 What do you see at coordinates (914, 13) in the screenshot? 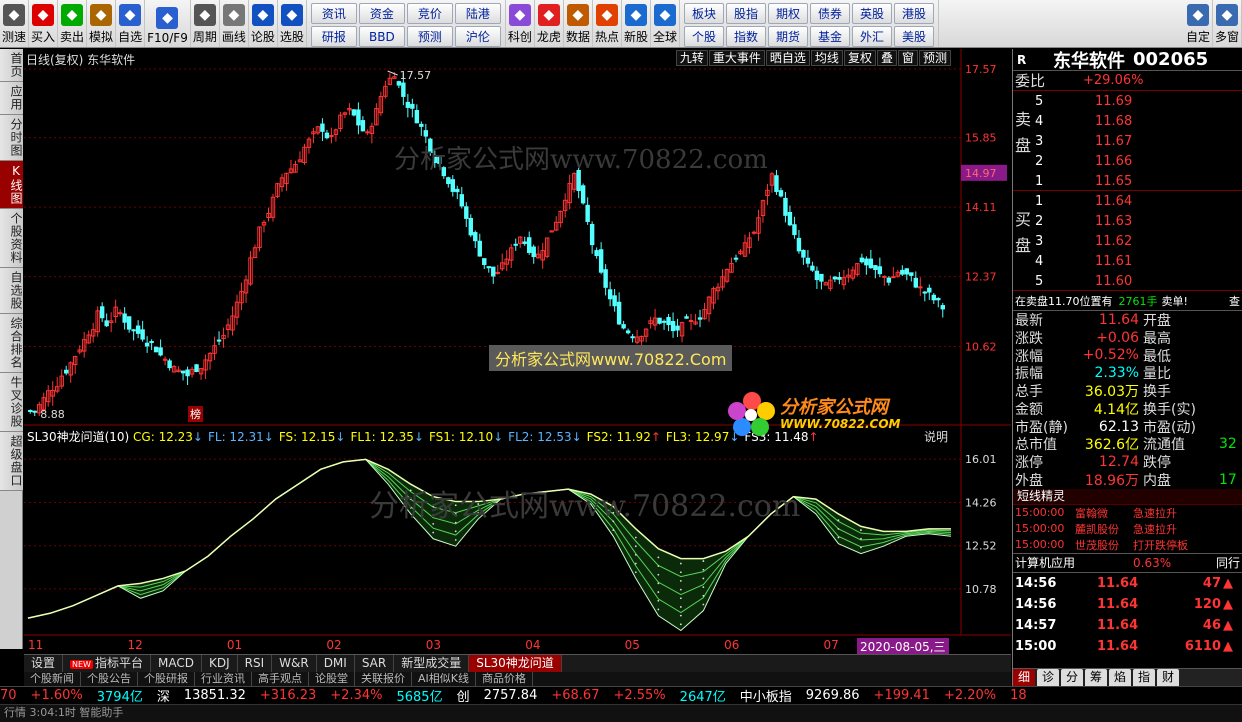
I see `toolbar-market-button: 港股` at bounding box center [914, 13].